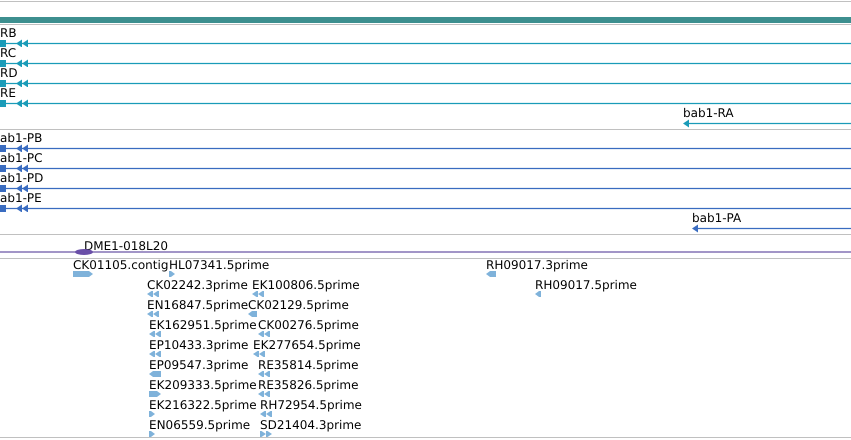  Describe the element at coordinates (199, 425) in the screenshot. I see `est-label: EN06559.5prime` at that location.